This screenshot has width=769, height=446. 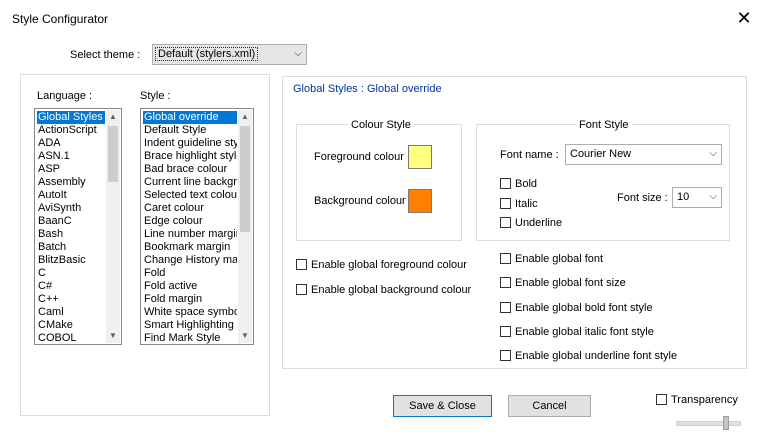 What do you see at coordinates (505, 355) in the screenshot?
I see `global-underline-checkbox` at bounding box center [505, 355].